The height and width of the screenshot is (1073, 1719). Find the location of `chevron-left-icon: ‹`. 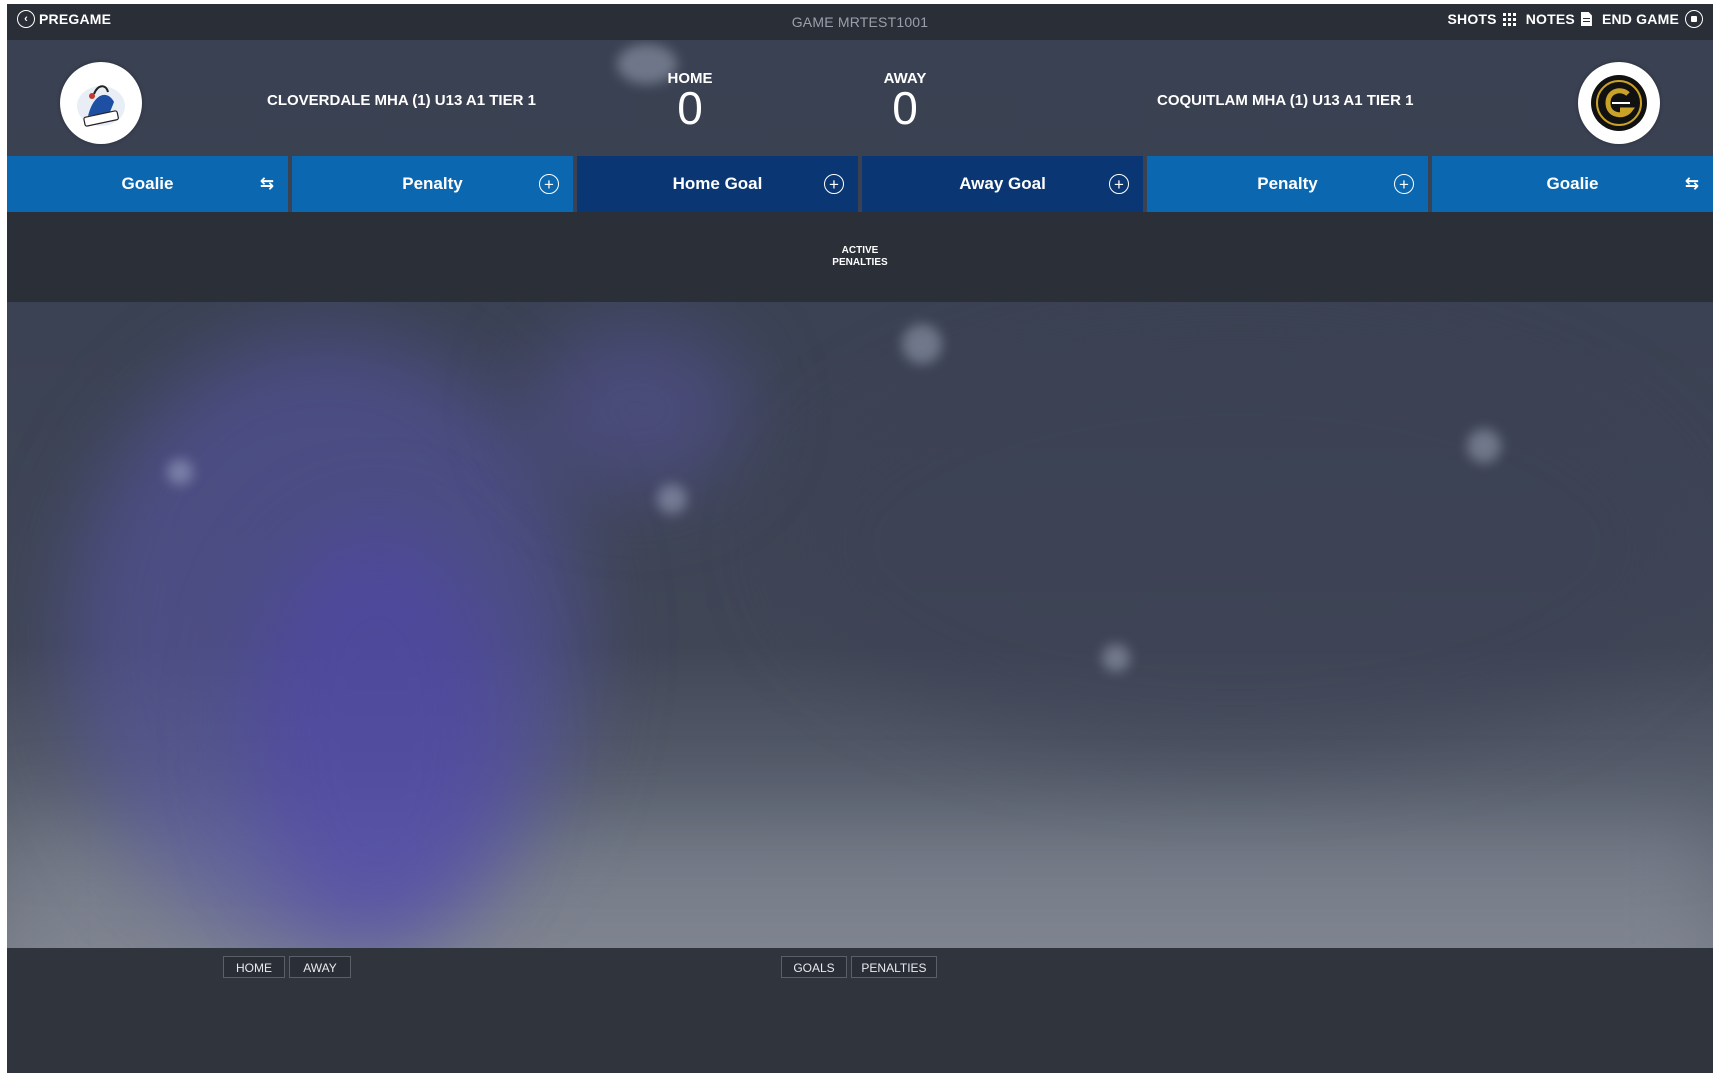

chevron-left-icon: ‹ is located at coordinates (26, 19).